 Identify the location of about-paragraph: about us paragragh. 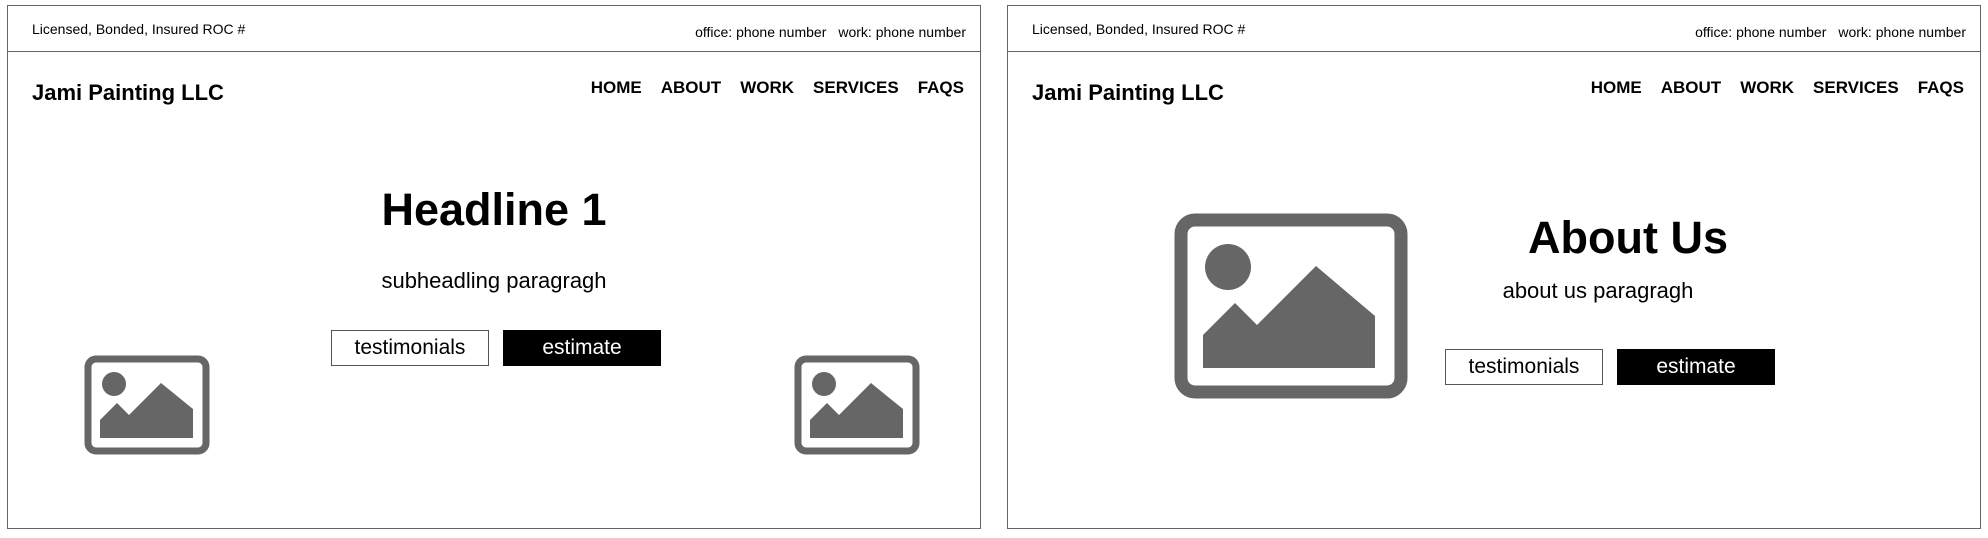
(1598, 290).